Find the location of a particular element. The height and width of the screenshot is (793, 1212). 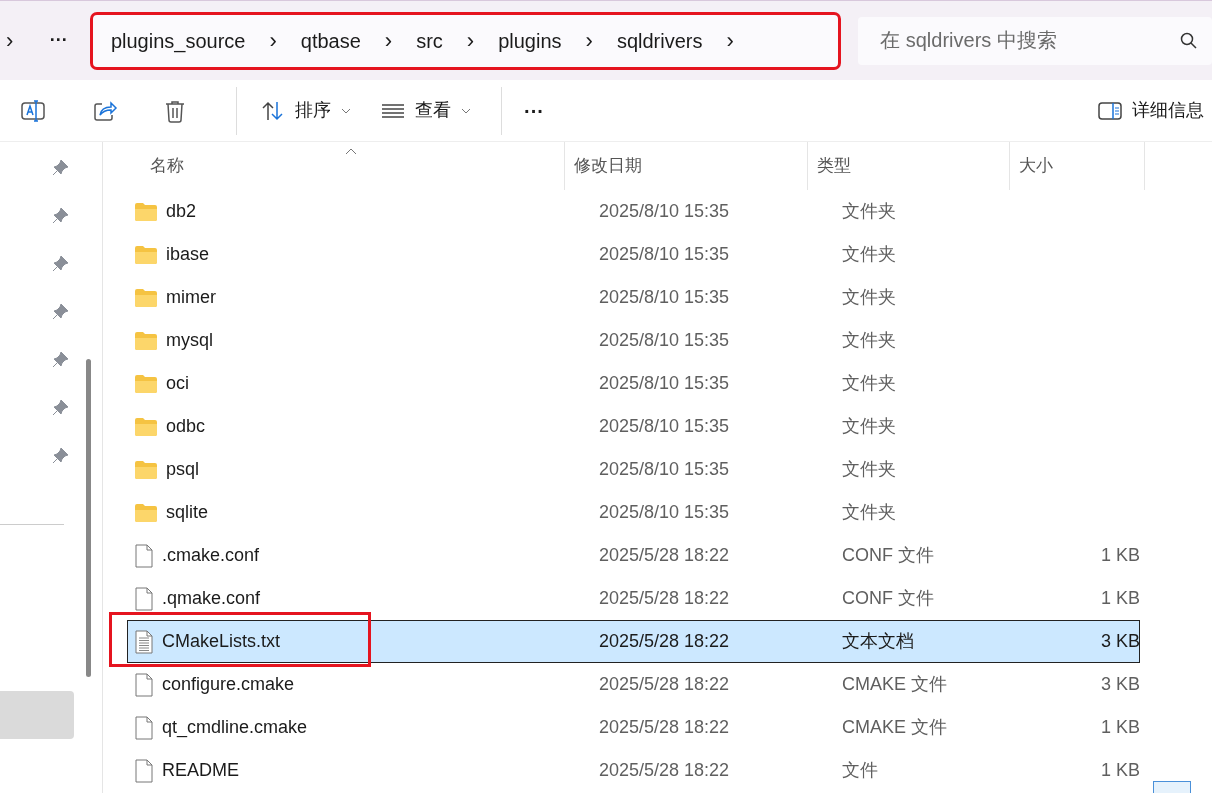

scrollbar-thumb is located at coordinates (88, 518).